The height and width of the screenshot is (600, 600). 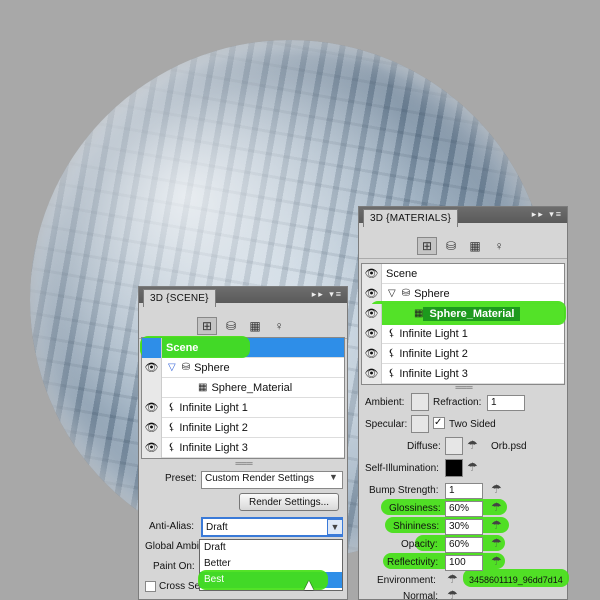 What do you see at coordinates (242, 347) in the screenshot?
I see `tree-row-scene: Scene` at bounding box center [242, 347].